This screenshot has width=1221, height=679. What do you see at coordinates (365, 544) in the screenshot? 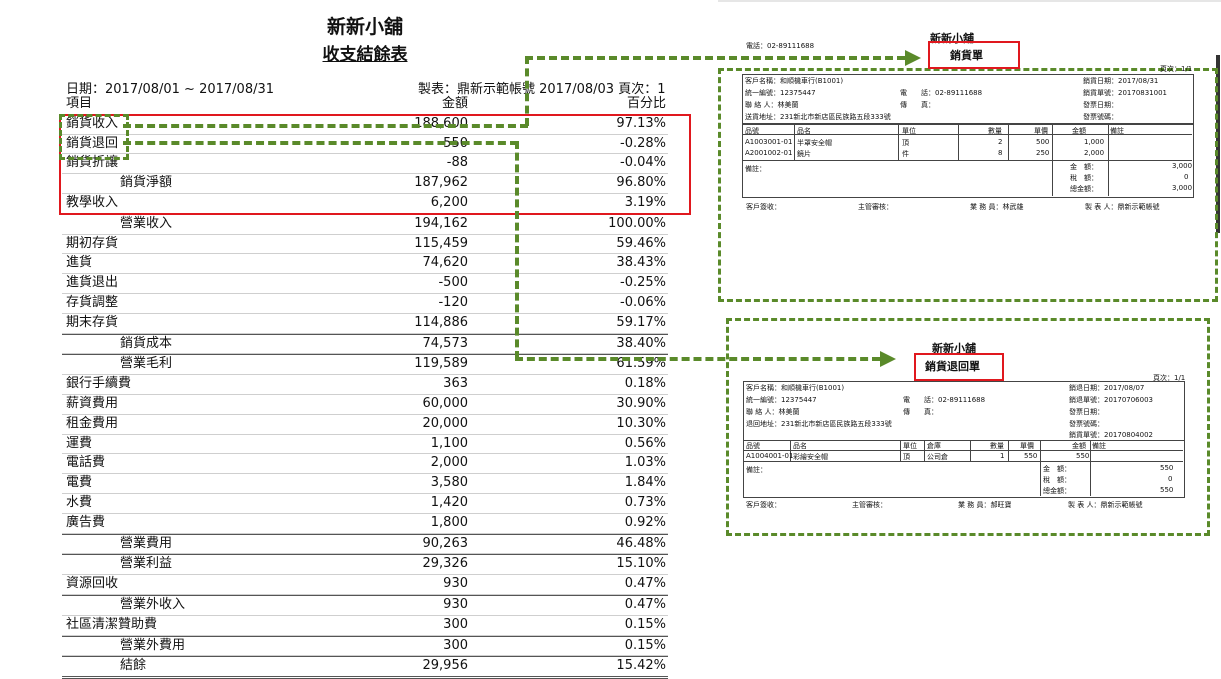
I see `table-row: 營業費用 90,263 46.48%` at bounding box center [365, 544].